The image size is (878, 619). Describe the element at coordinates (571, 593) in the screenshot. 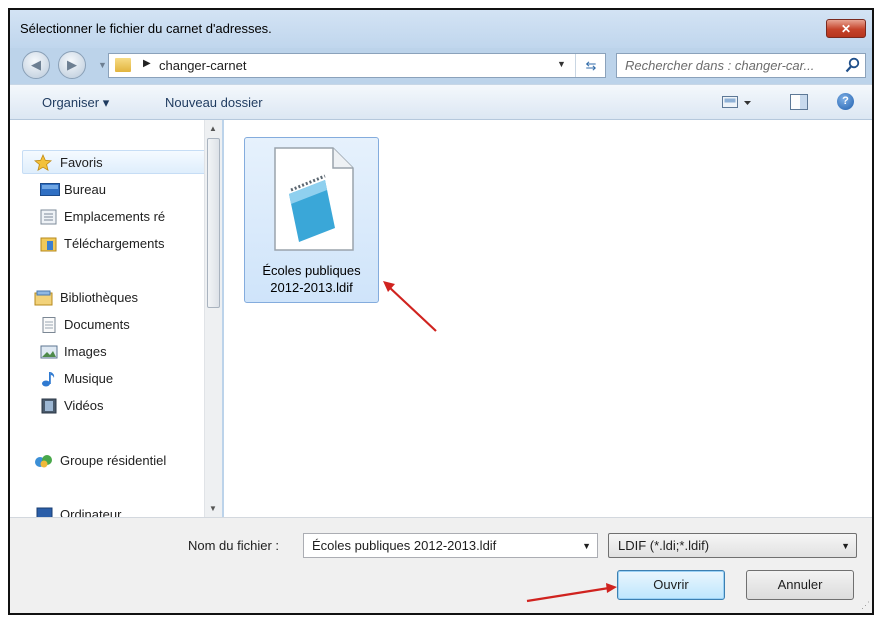

I see `annotation-arrow-open` at that location.